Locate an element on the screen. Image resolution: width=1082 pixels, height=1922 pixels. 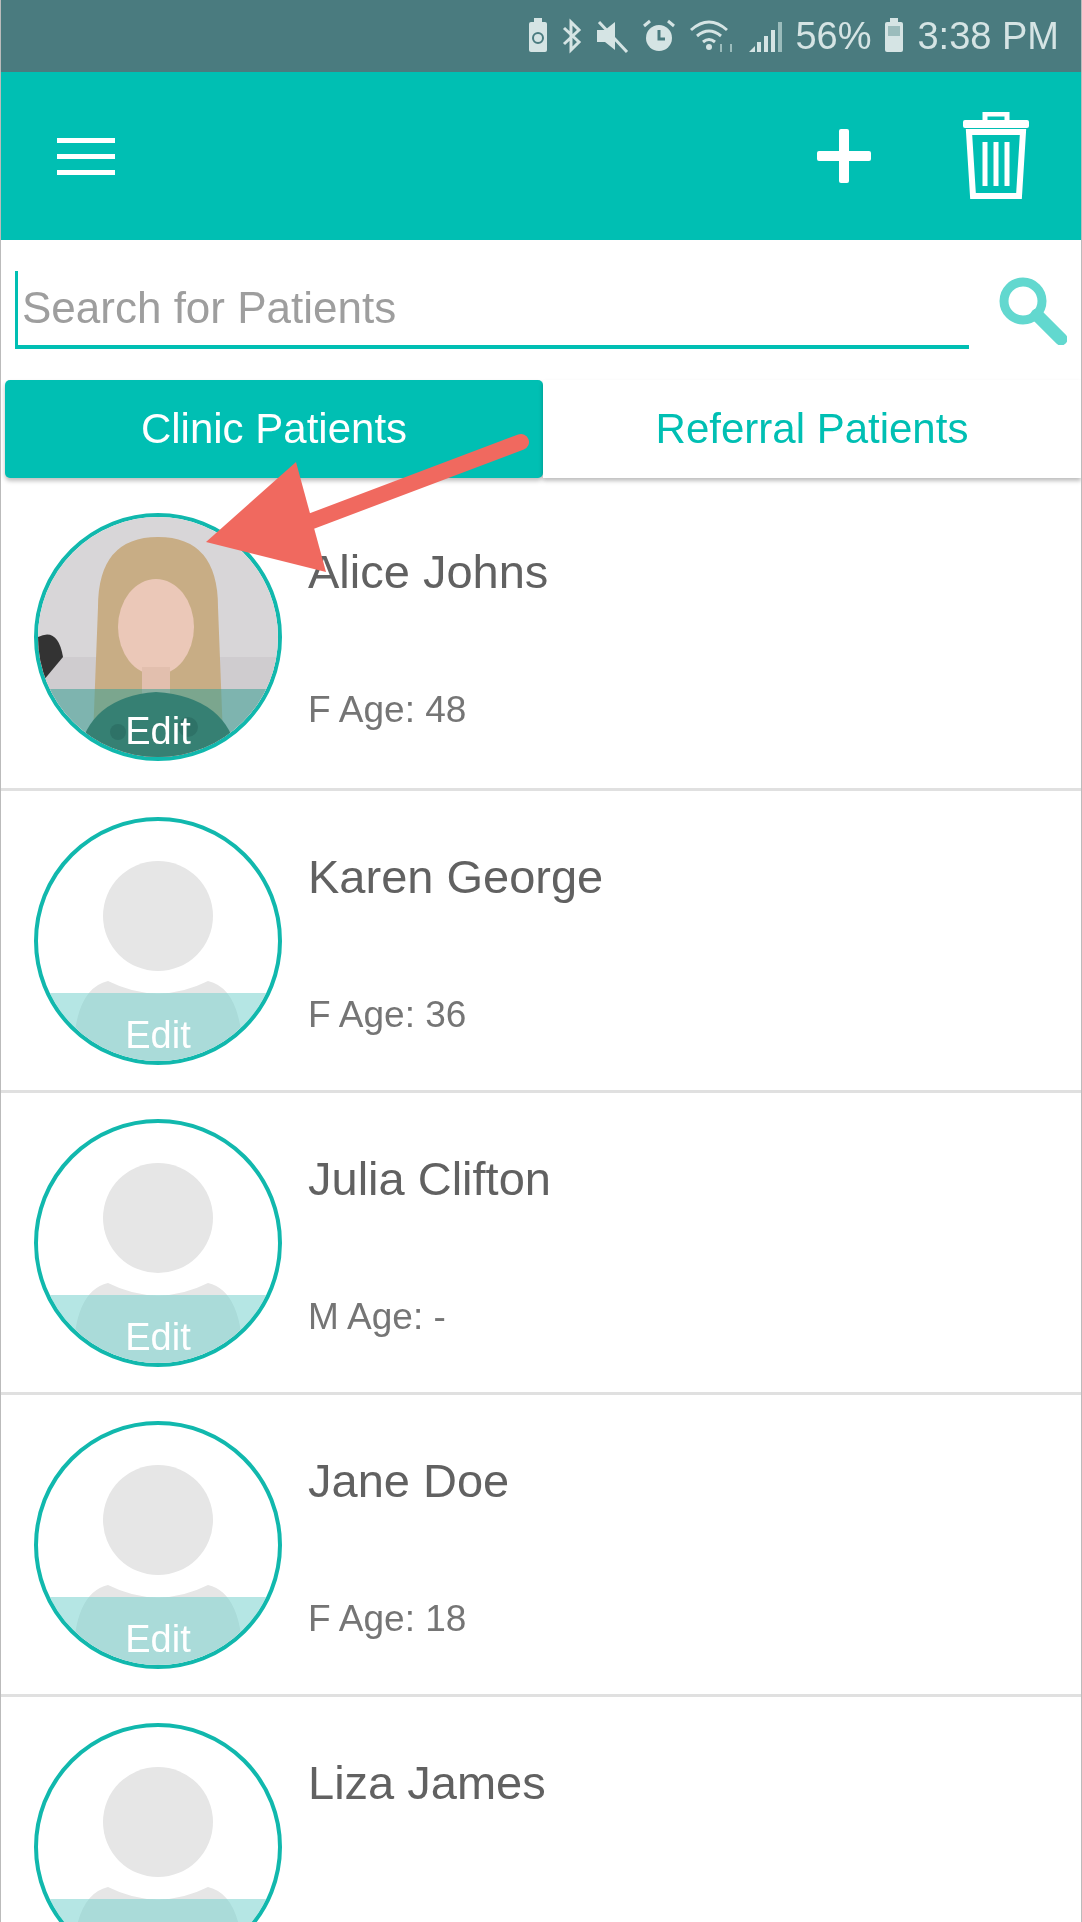
menu-icon is located at coordinates (86, 156).